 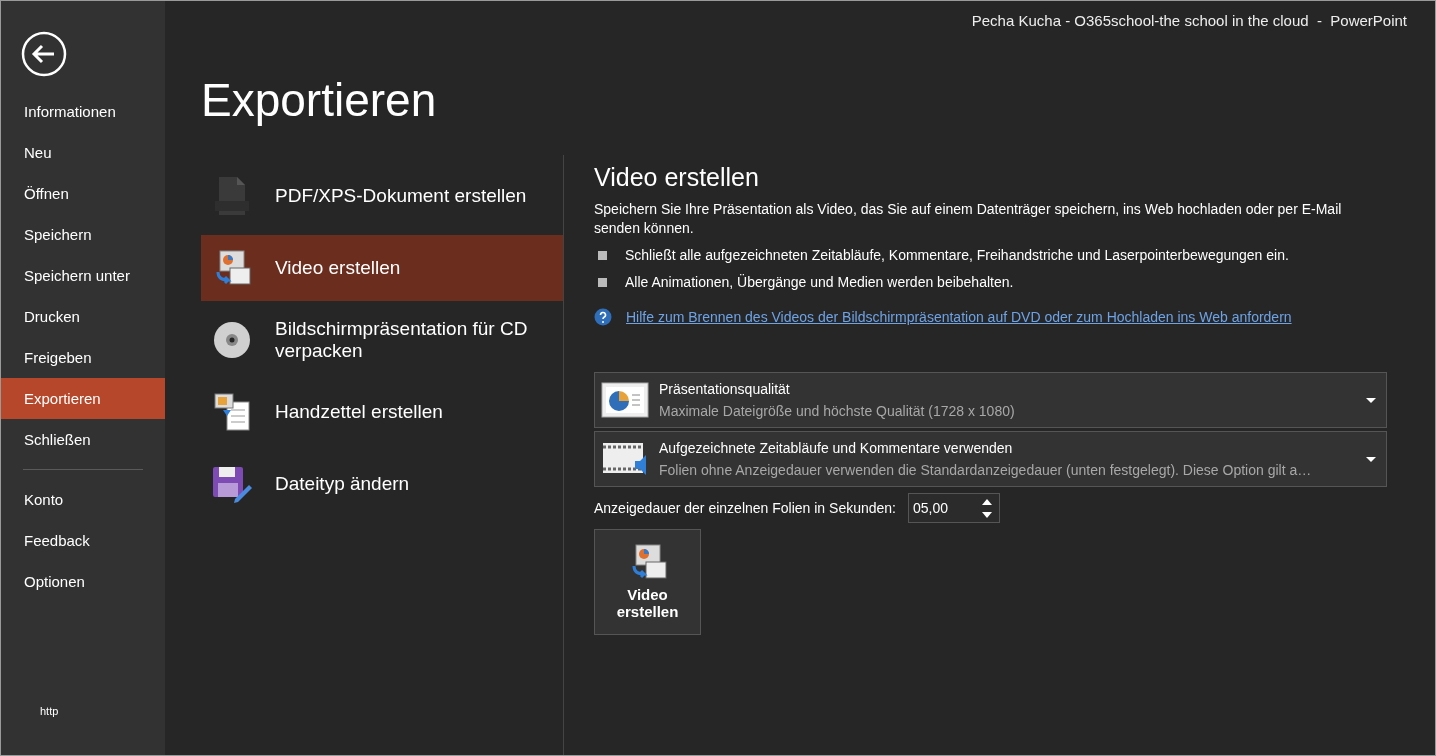 What do you see at coordinates (83, 152) in the screenshot?
I see `sidebar-item: Neu` at bounding box center [83, 152].